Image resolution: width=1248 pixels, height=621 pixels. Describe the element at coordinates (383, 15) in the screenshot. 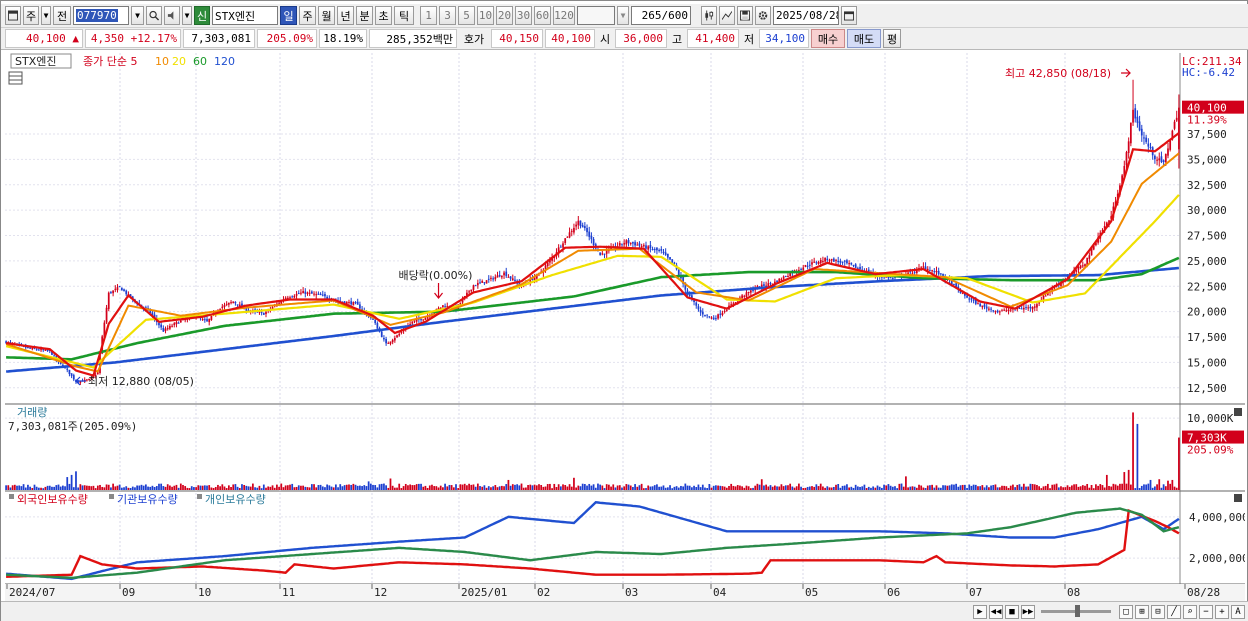

I see `tab-period-second: 초` at that location.